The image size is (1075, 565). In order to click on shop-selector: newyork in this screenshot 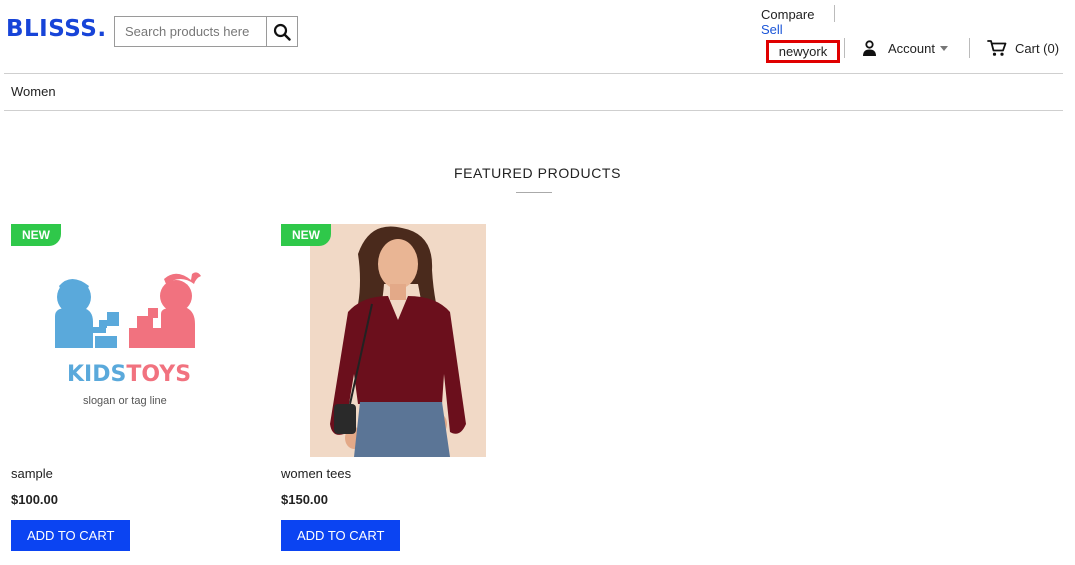, I will do `click(803, 51)`.